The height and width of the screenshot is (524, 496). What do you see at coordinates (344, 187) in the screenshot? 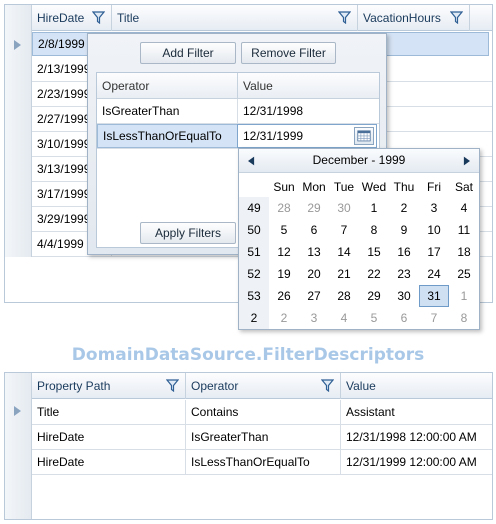
I see `day-name-label: Tue` at bounding box center [344, 187].